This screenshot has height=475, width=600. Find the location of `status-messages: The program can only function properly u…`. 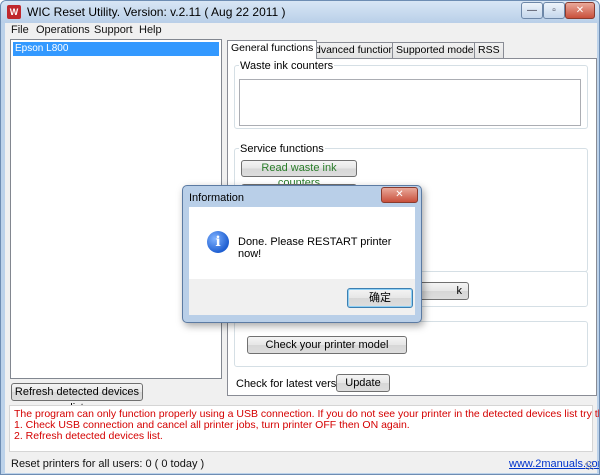

status-messages: The program can only function properly u… is located at coordinates (304, 428).